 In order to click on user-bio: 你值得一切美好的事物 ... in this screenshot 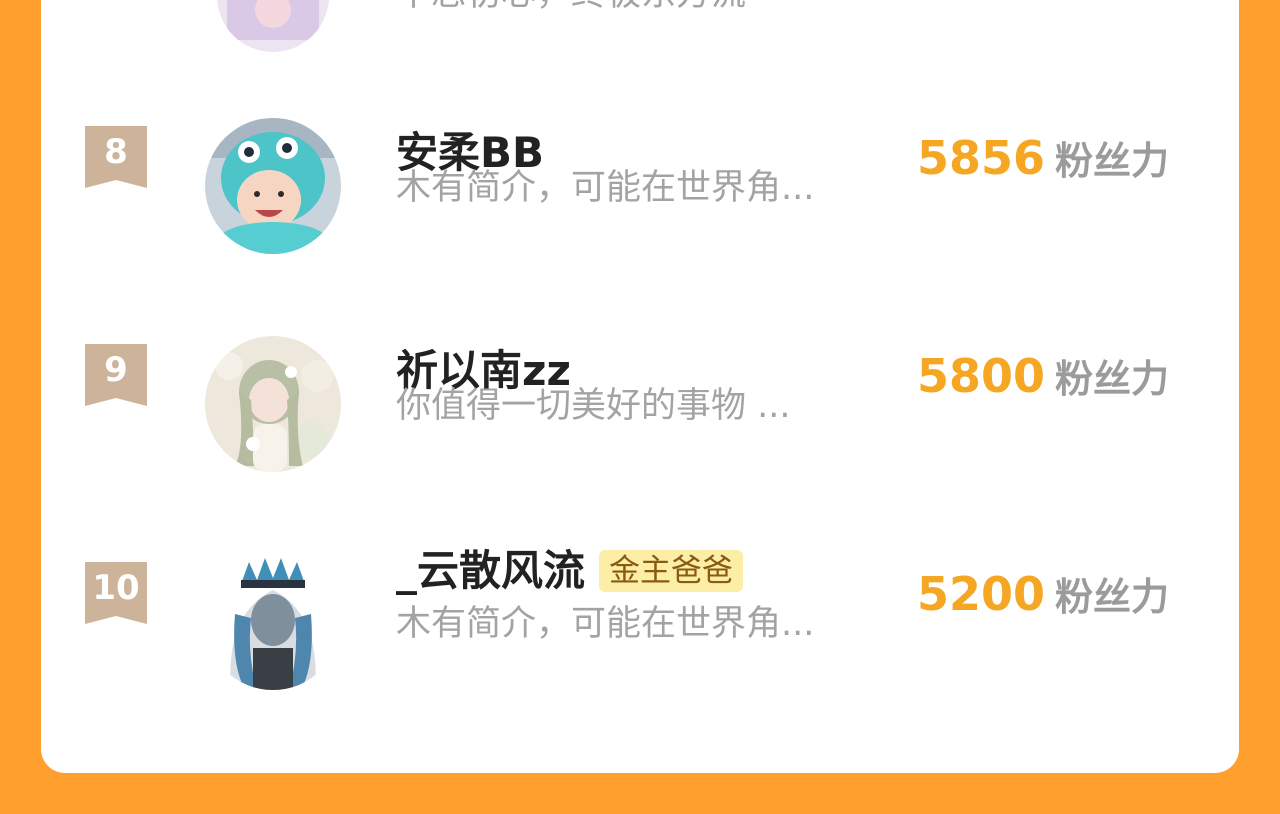, I will do `click(593, 406)`.